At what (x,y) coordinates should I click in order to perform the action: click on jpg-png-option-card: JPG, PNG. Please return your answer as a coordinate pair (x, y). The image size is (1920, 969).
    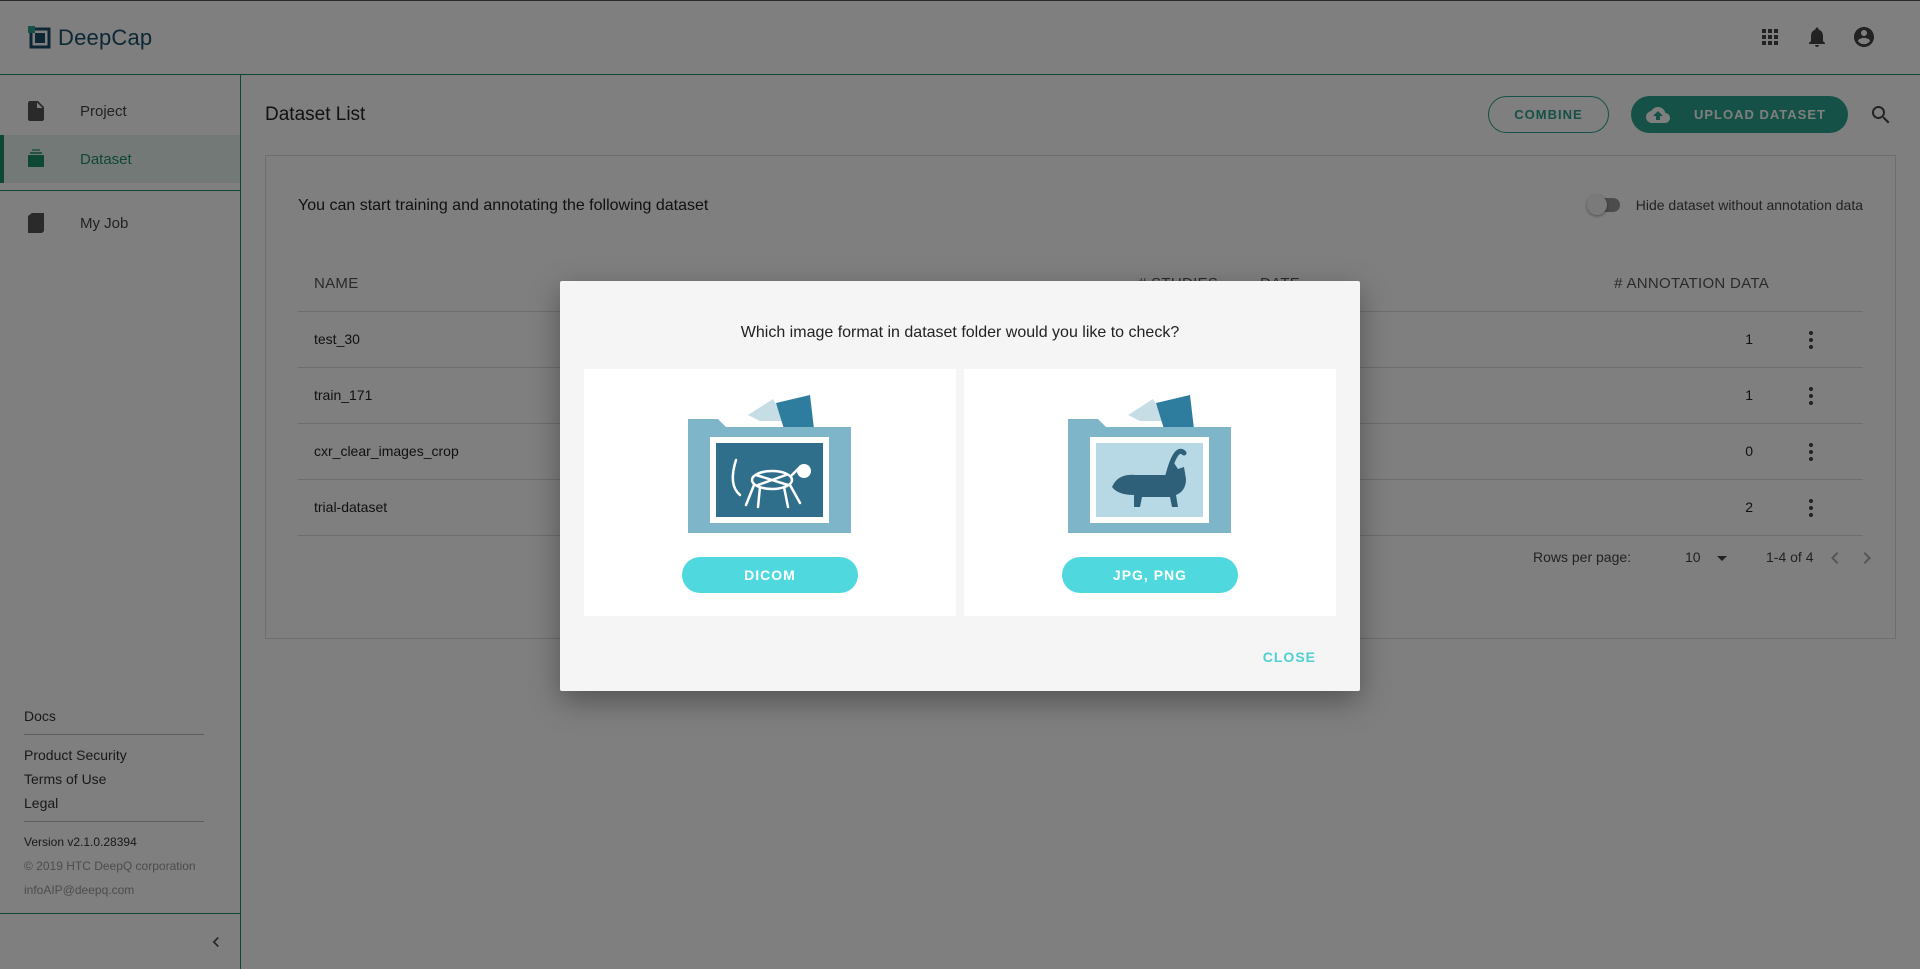
    Looking at the image, I should click on (1150, 492).